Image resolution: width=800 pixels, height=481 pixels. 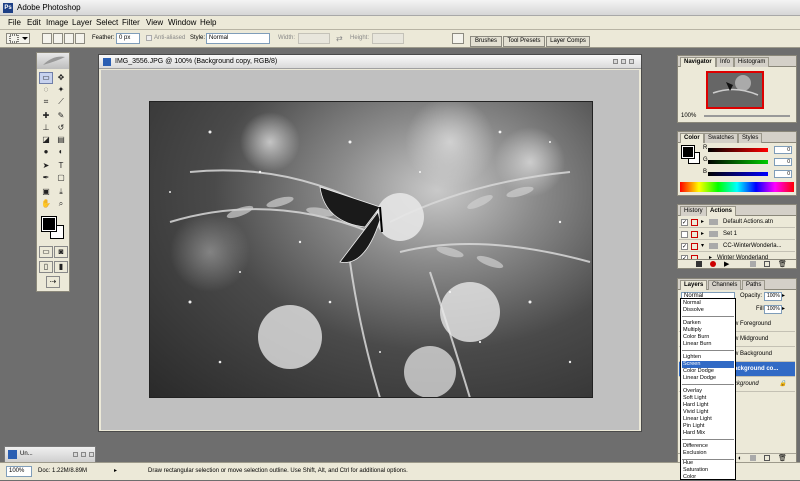 I want to click on color-ramp, so click(x=737, y=187).